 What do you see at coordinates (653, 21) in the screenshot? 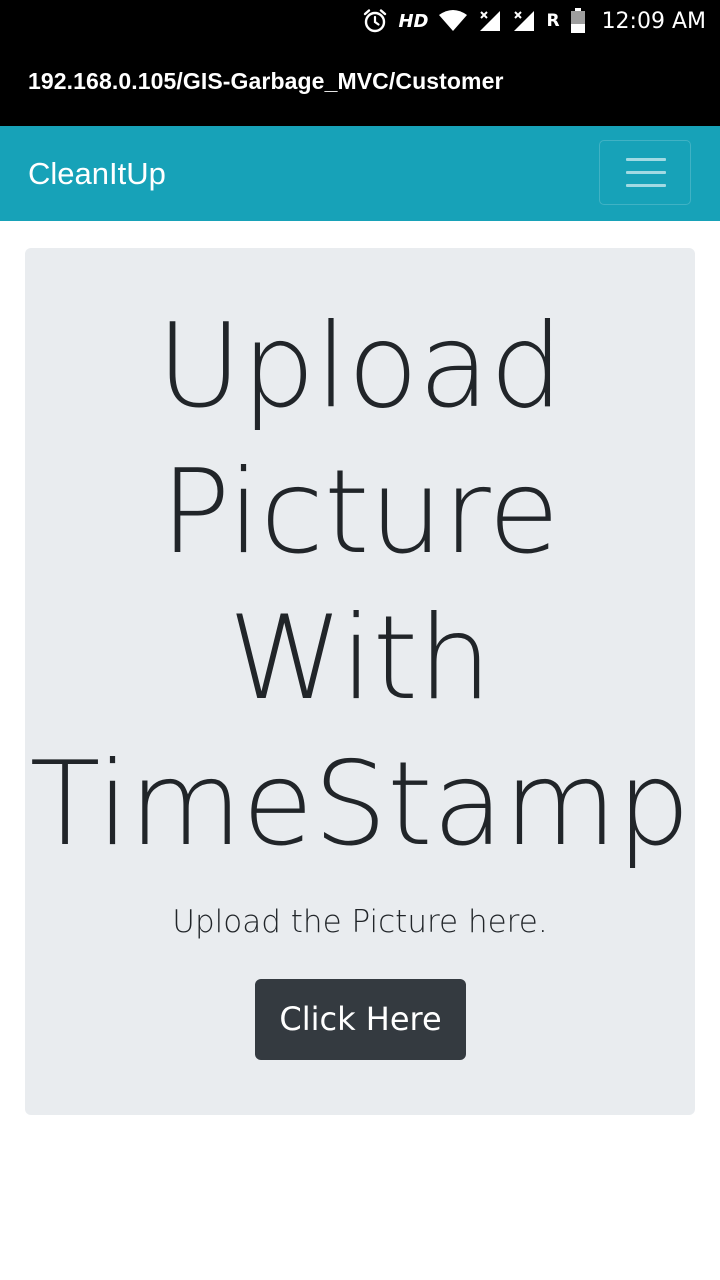
I see `clock: 12:09 AM` at bounding box center [653, 21].